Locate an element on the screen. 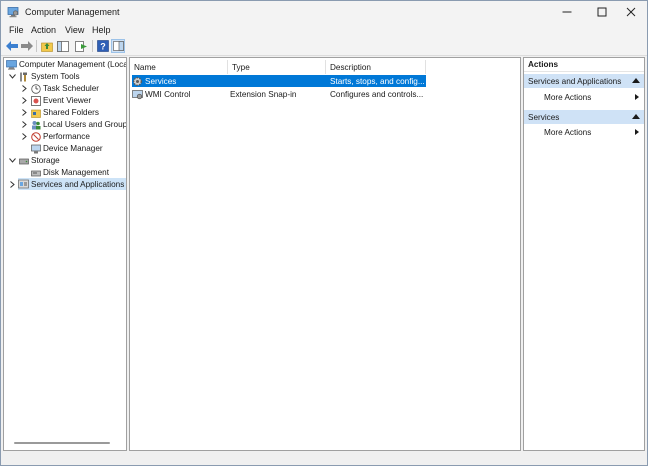 This screenshot has height=466, width=648. tree-item-root: Computer Management (Local is located at coordinates (66, 64).